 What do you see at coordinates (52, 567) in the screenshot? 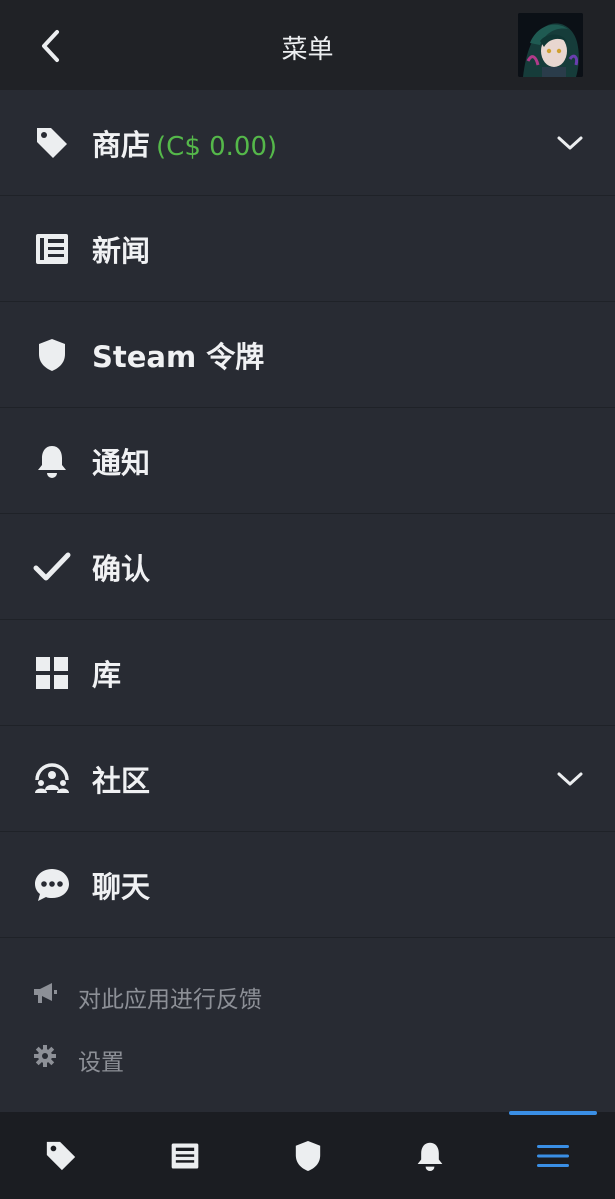
I see `checkmark-icon` at bounding box center [52, 567].